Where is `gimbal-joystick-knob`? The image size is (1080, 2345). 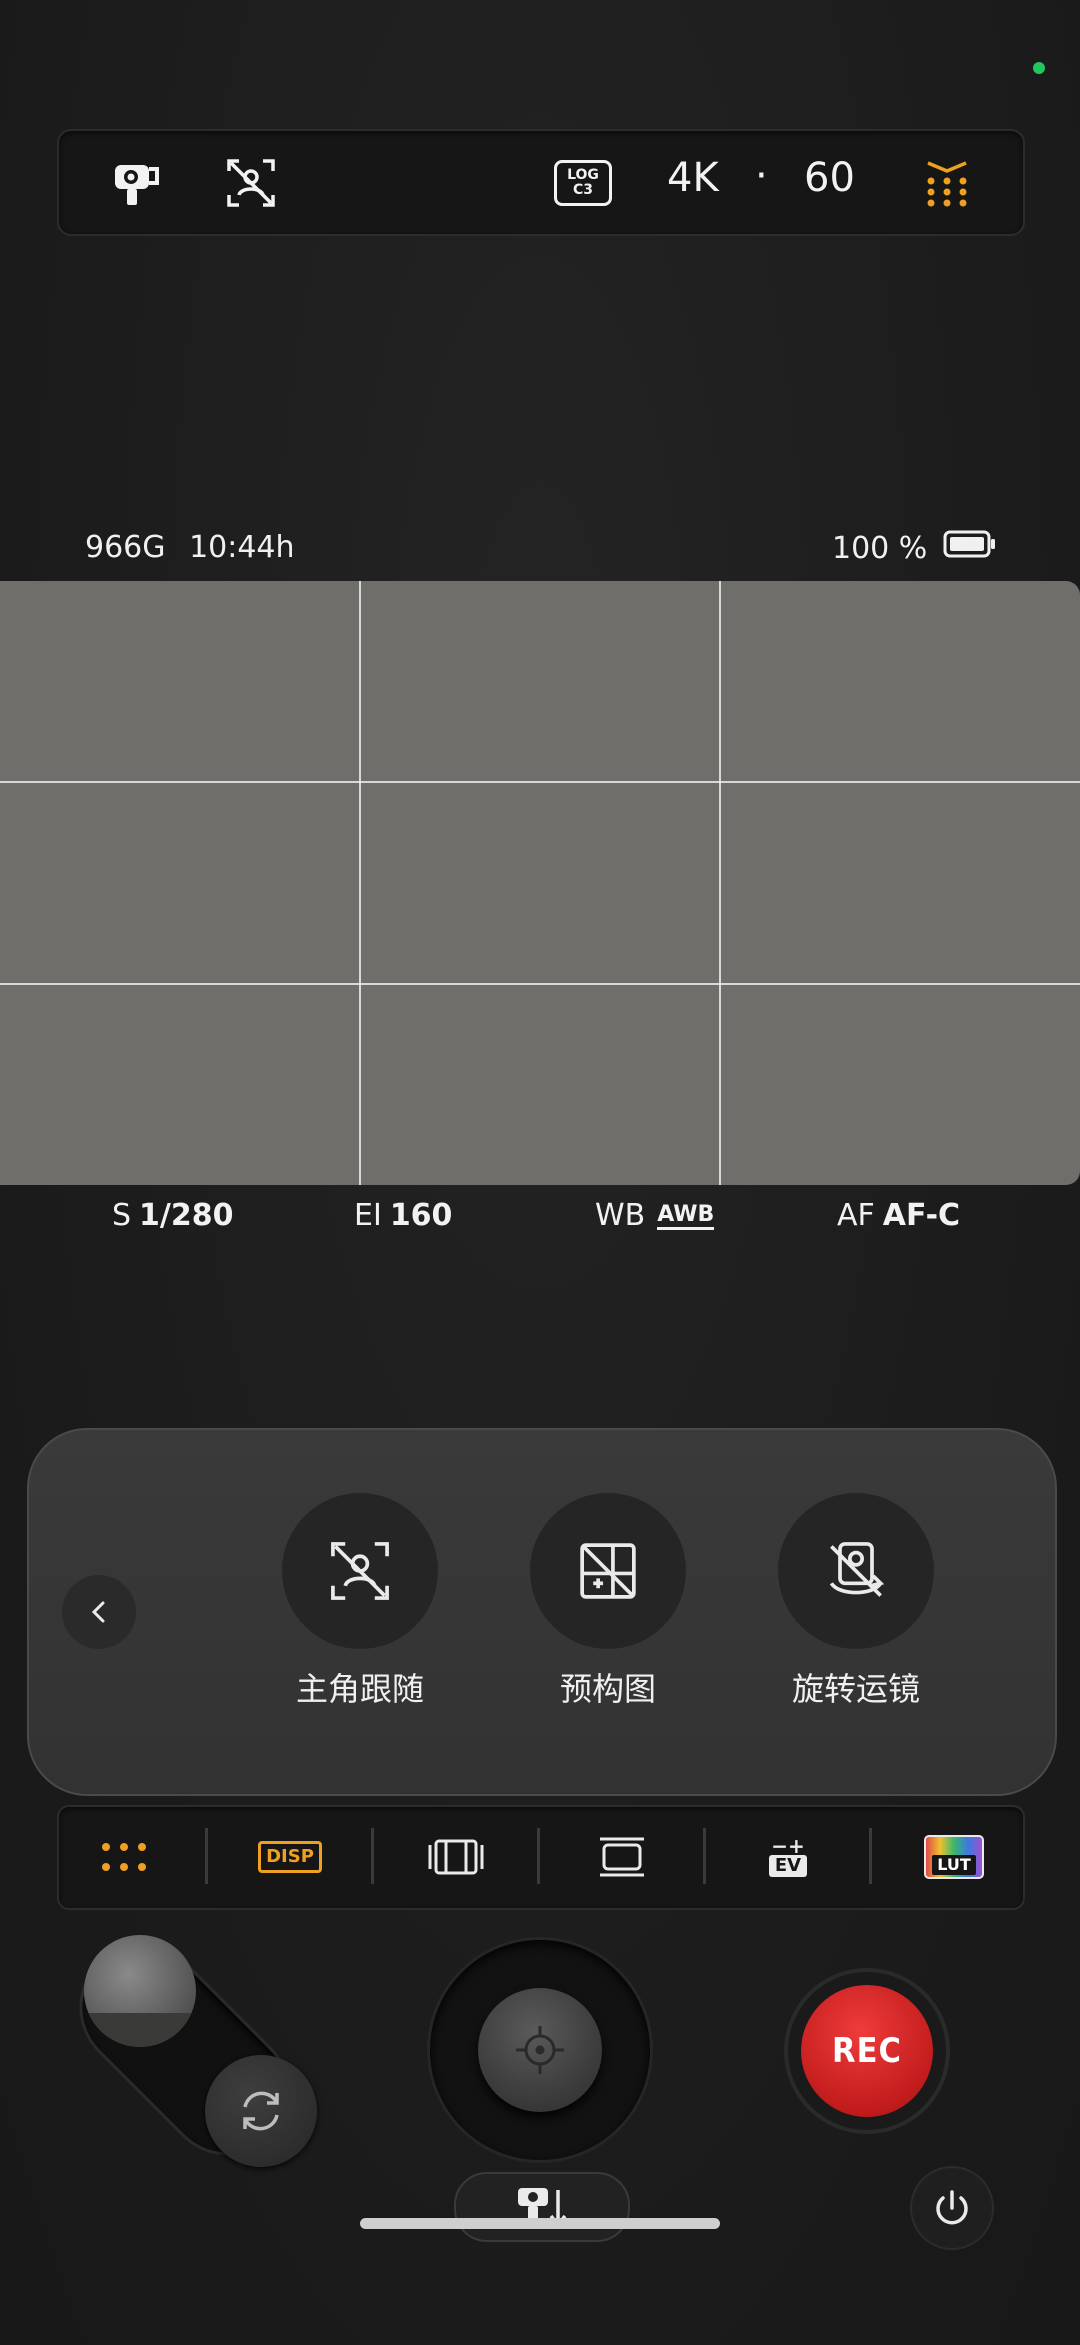 gimbal-joystick-knob is located at coordinates (540, 2050).